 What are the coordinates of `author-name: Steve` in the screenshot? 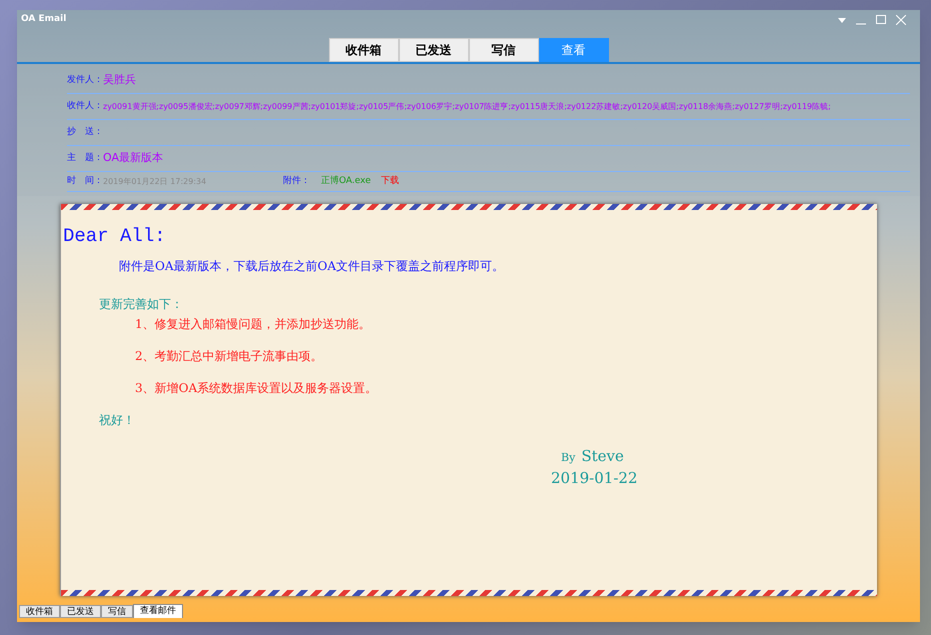 It's located at (602, 456).